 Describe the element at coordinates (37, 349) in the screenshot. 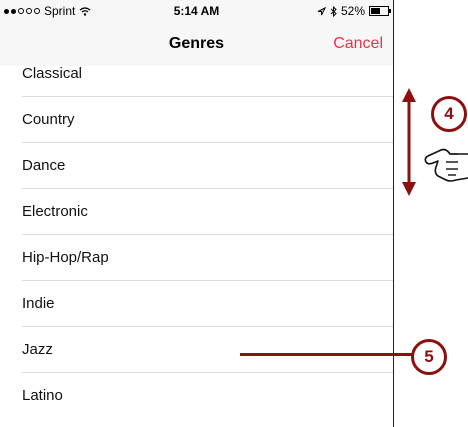

I see `list-item-label: Jazz` at that location.